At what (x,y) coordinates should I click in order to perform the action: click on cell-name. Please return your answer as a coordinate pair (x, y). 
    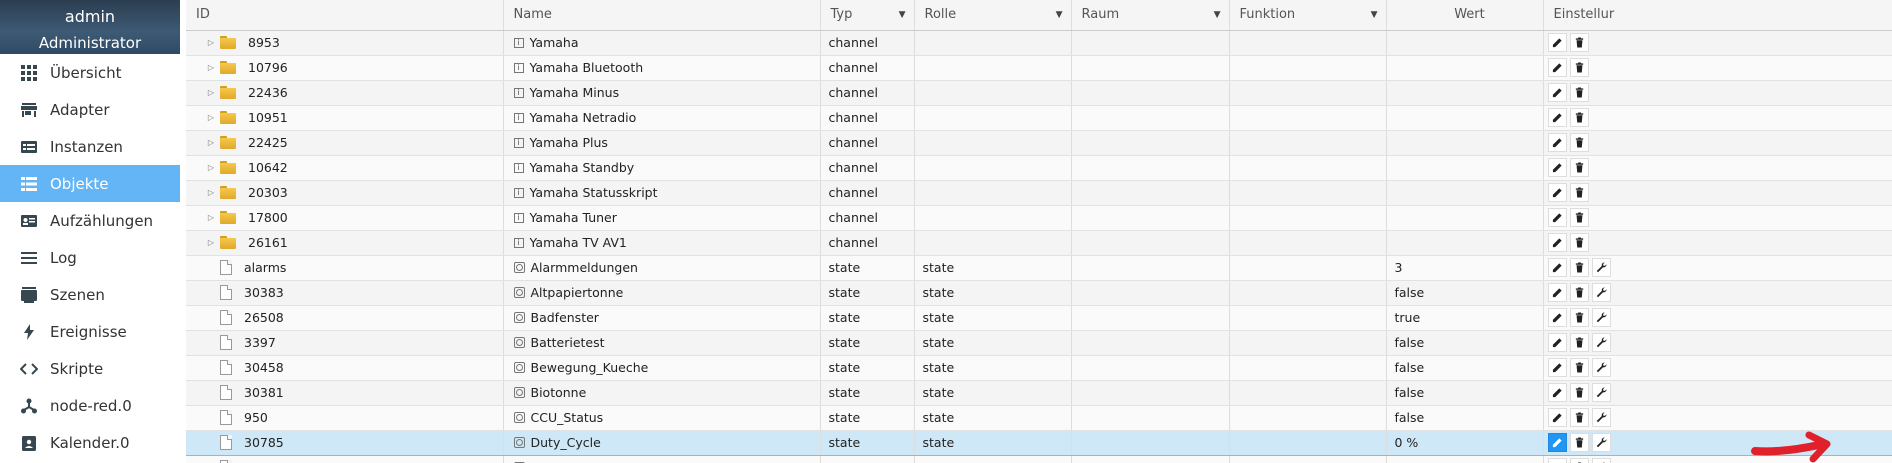
    Looking at the image, I should click on (662, 459).